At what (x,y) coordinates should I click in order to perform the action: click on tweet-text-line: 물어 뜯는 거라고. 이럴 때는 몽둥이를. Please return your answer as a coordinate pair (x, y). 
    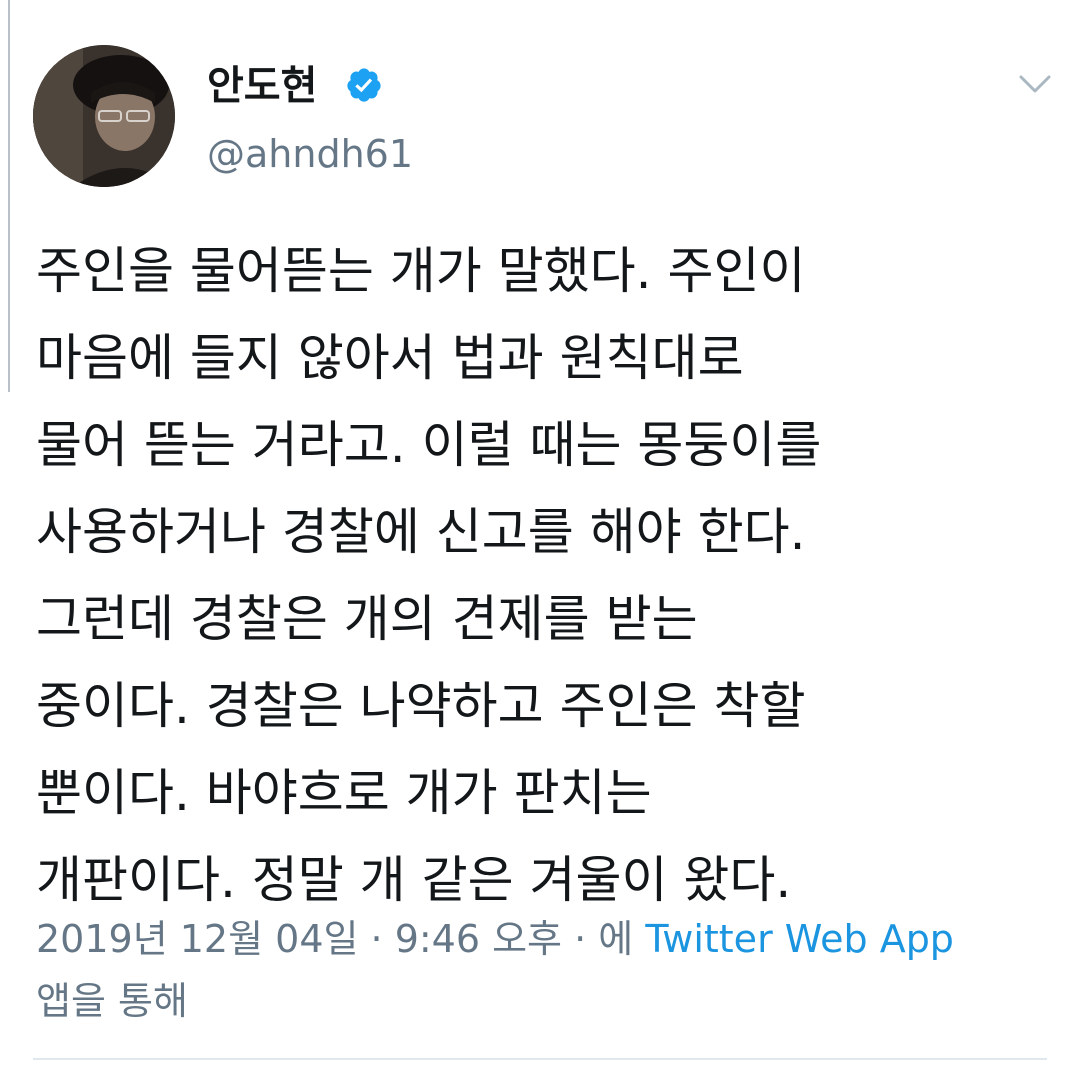
    Looking at the image, I should click on (429, 445).